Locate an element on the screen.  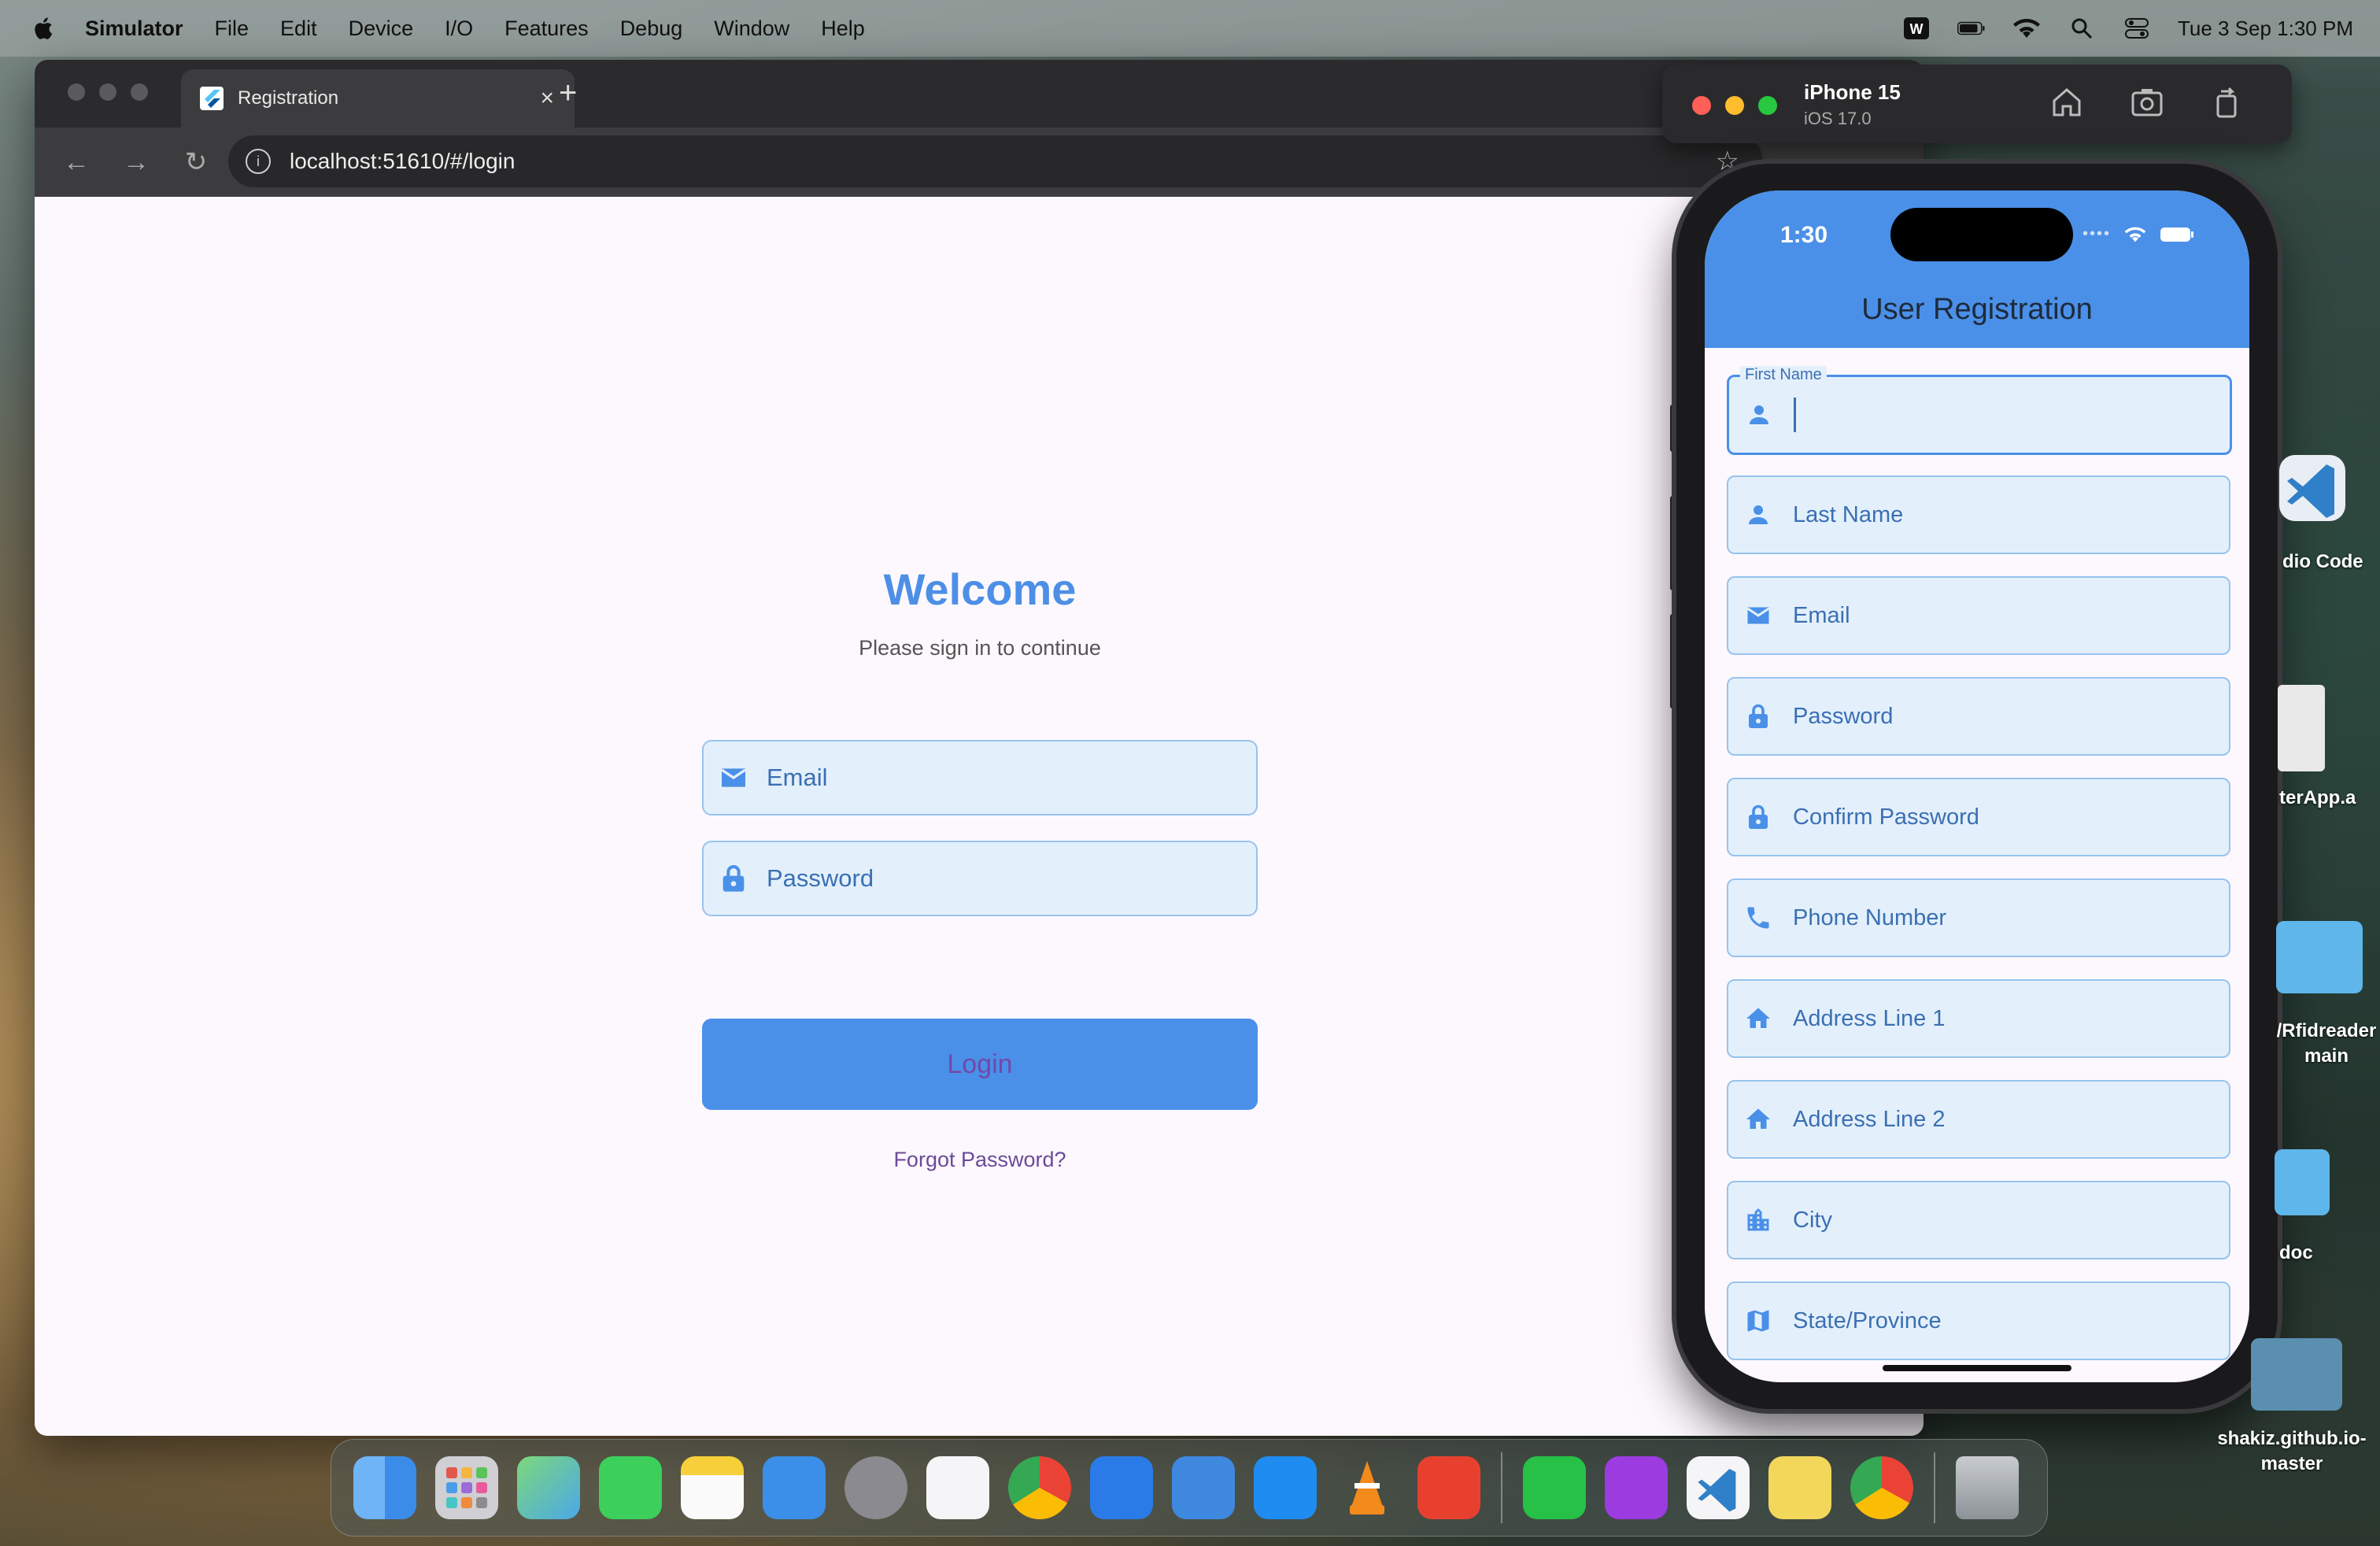
reload-icon: ↻ is located at coordinates (196, 162).